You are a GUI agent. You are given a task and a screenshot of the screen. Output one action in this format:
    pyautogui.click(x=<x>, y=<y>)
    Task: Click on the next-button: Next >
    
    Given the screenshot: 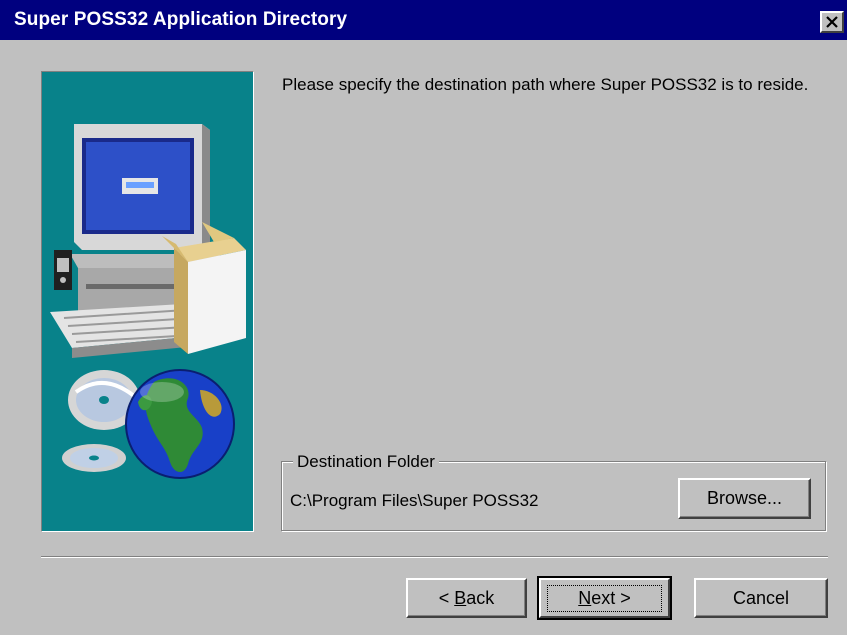 What is the action you would take?
    pyautogui.click(x=604, y=598)
    